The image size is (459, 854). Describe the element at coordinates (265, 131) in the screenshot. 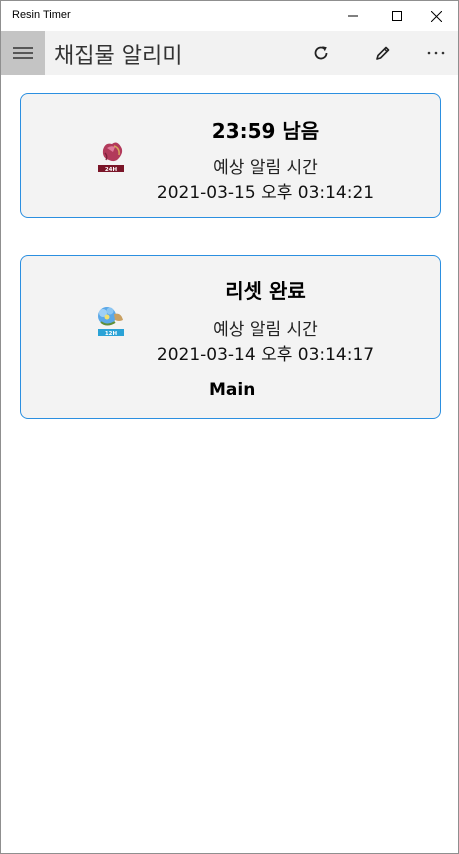

I see `timer-status: 23:59 남음` at that location.